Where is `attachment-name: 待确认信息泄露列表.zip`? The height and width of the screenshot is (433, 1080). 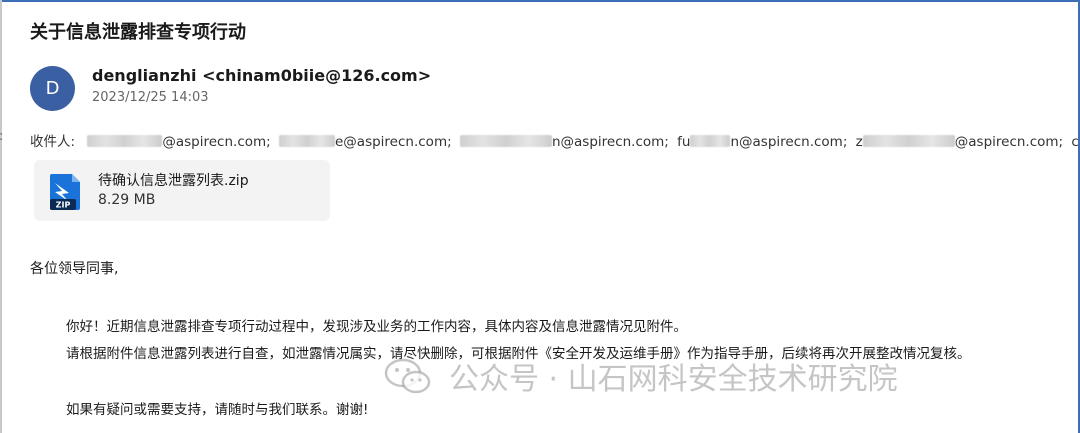
attachment-name: 待确认信息泄露列表.zip is located at coordinates (173, 181).